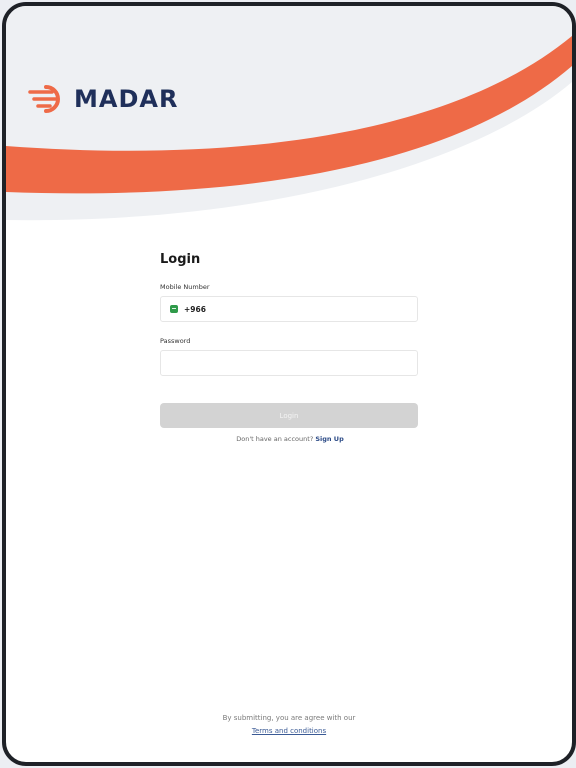 This screenshot has width=576, height=768. I want to click on madar-logo-icon, so click(44, 99).